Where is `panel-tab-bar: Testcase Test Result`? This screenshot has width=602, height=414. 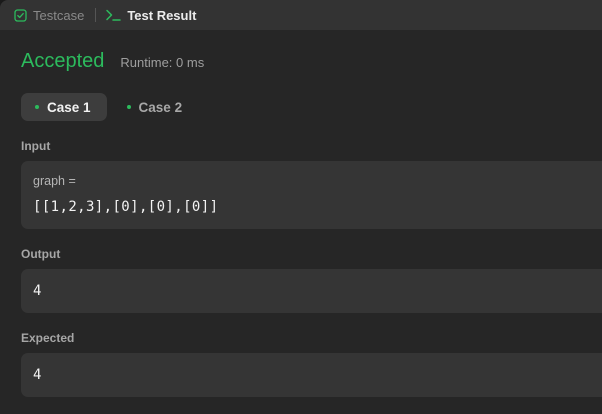 panel-tab-bar: Testcase Test Result is located at coordinates (301, 15).